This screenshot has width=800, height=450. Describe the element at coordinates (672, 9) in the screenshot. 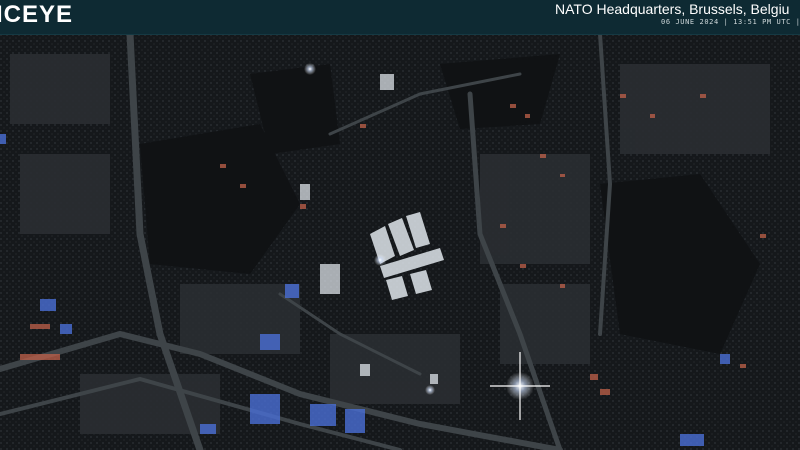

I see `image-title: NATO Headquarters, Brussels, Belgiu` at that location.